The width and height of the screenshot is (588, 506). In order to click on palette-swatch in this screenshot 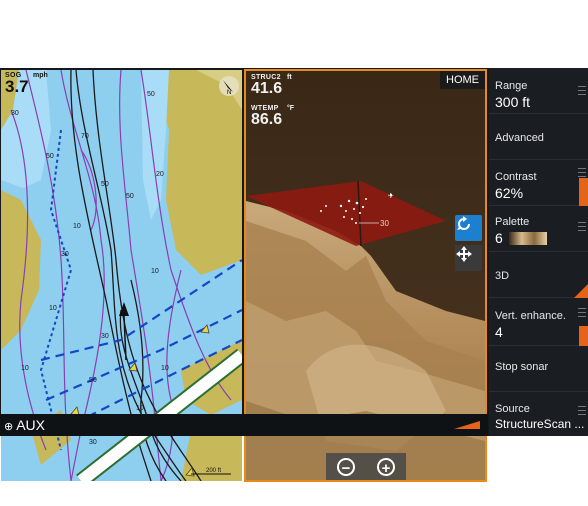, I will do `click(528, 238)`.